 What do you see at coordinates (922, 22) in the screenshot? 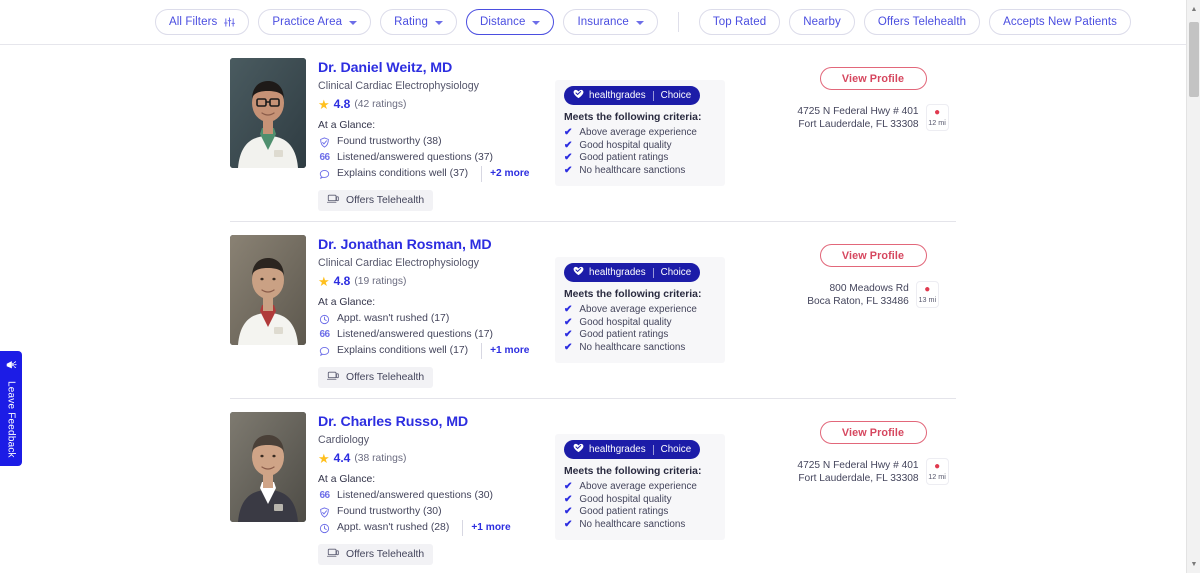
I see `quick-filter-offers-telehealth: Offers Telehealth` at bounding box center [922, 22].